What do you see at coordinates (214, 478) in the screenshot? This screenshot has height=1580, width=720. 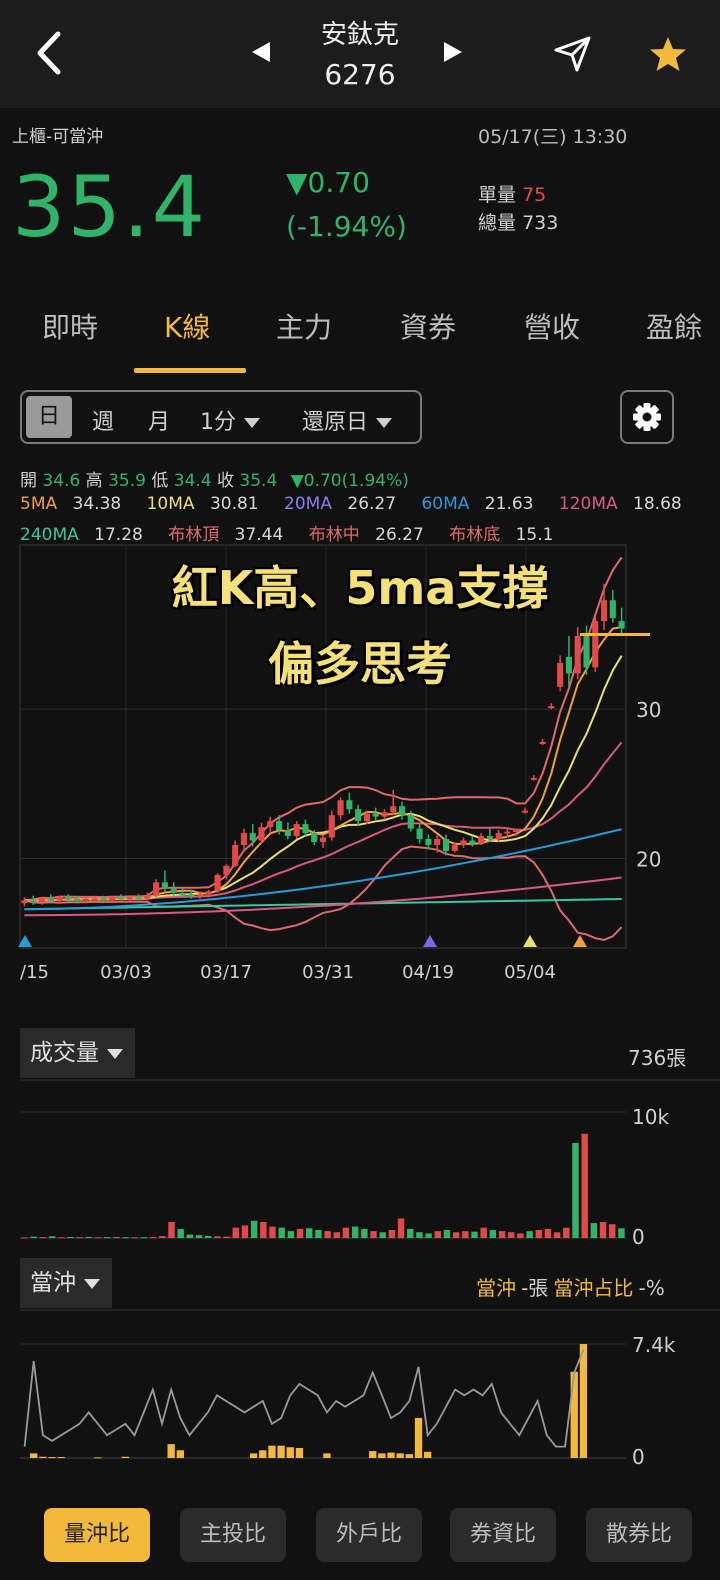 I see `ohlc-info: 開 34.6 高 35.9 低 34.4 收 35.4 ▼0.70(1.94%)` at bounding box center [214, 478].